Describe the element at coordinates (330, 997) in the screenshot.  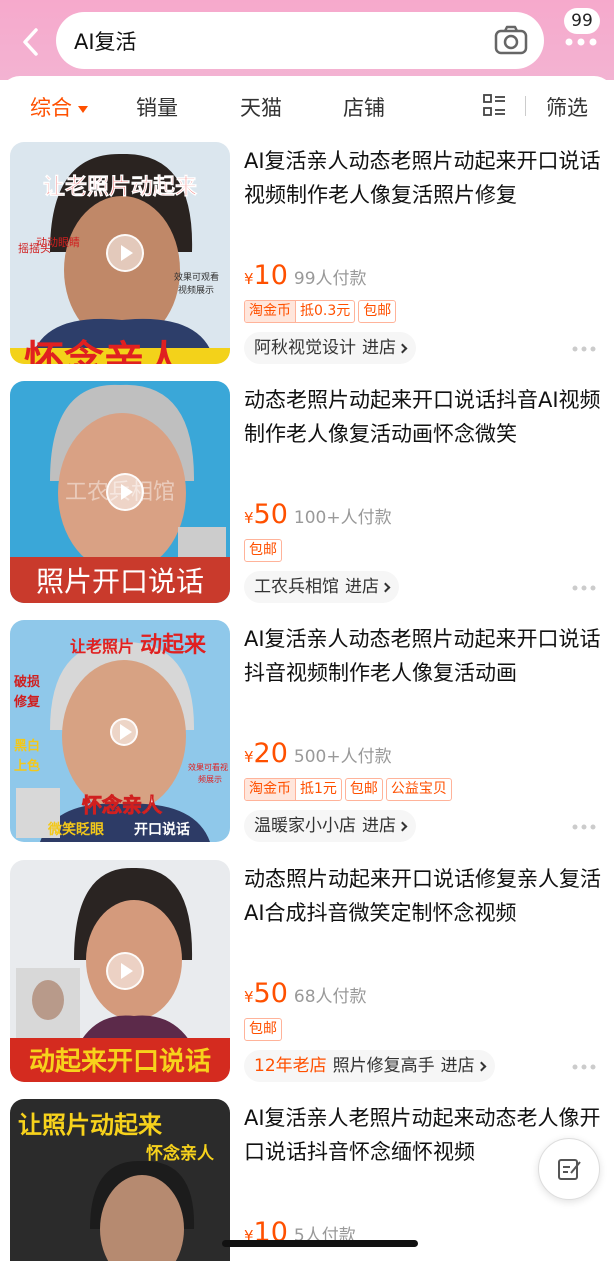
I see `sales-count: 68人付款` at that location.